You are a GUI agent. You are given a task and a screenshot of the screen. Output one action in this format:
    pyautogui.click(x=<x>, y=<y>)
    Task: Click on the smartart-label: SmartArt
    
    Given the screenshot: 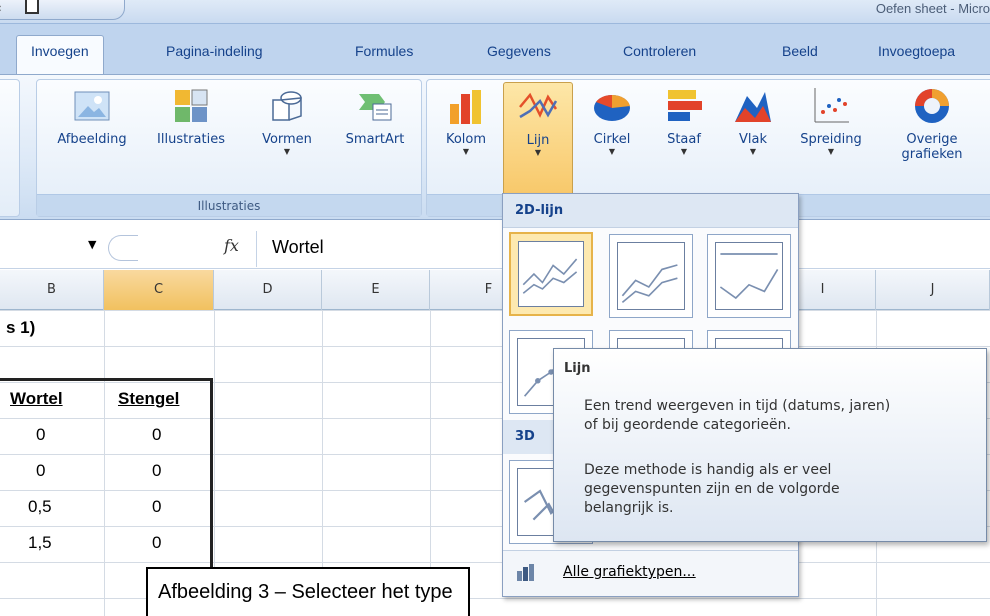 What is the action you would take?
    pyautogui.click(x=375, y=139)
    